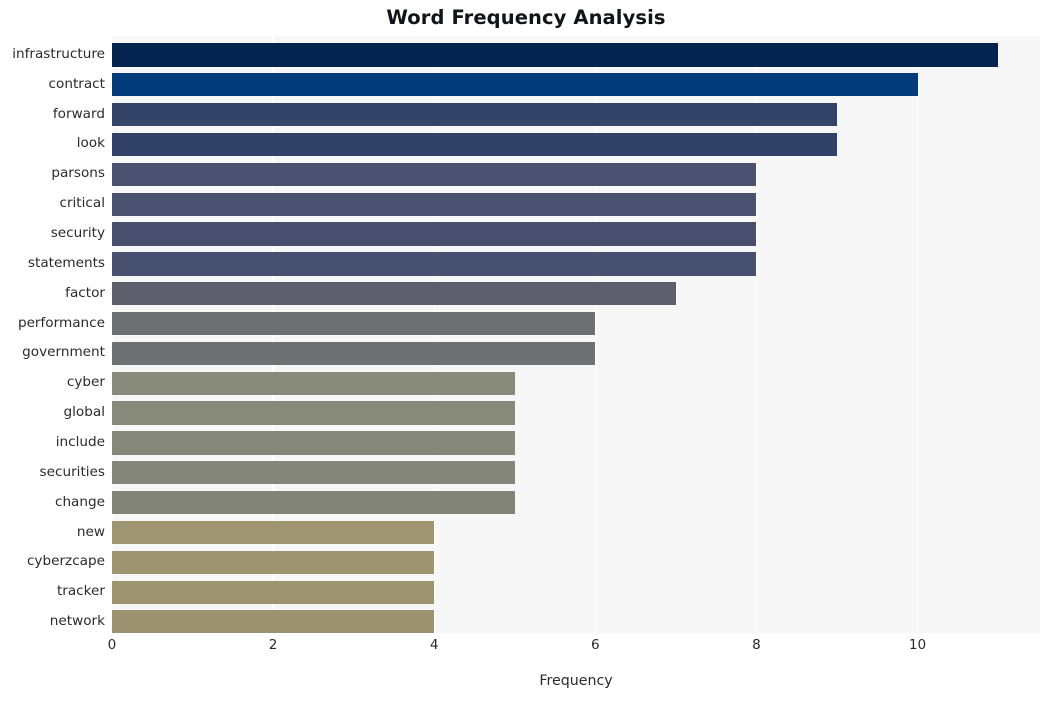 The height and width of the screenshot is (701, 1052). What do you see at coordinates (85, 382) in the screenshot?
I see `y-axis-tick-label: cyber` at bounding box center [85, 382].